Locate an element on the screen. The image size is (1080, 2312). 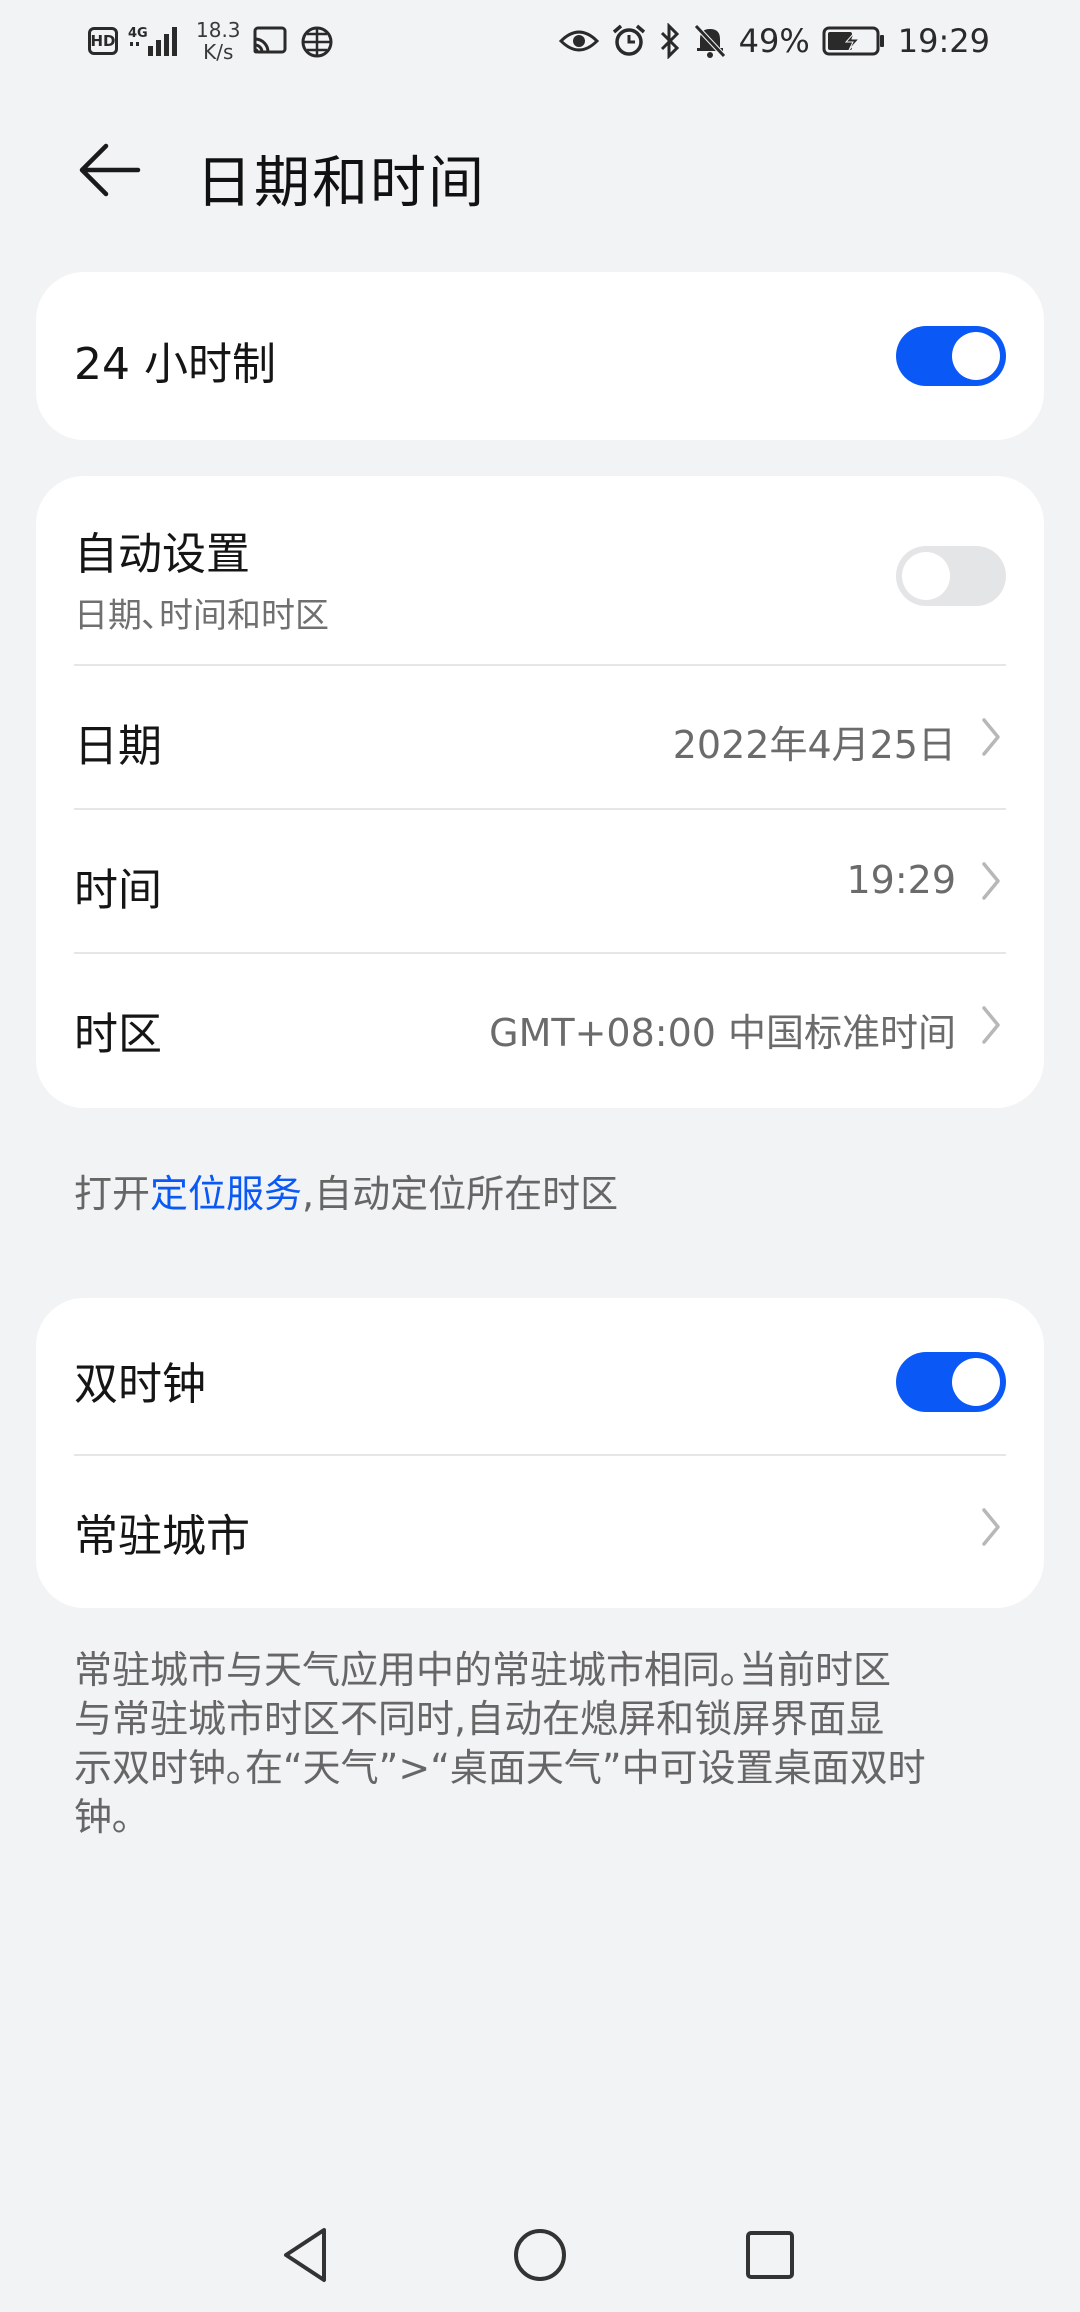
dual-clock-label: 双时钟 is located at coordinates (140, 1384).